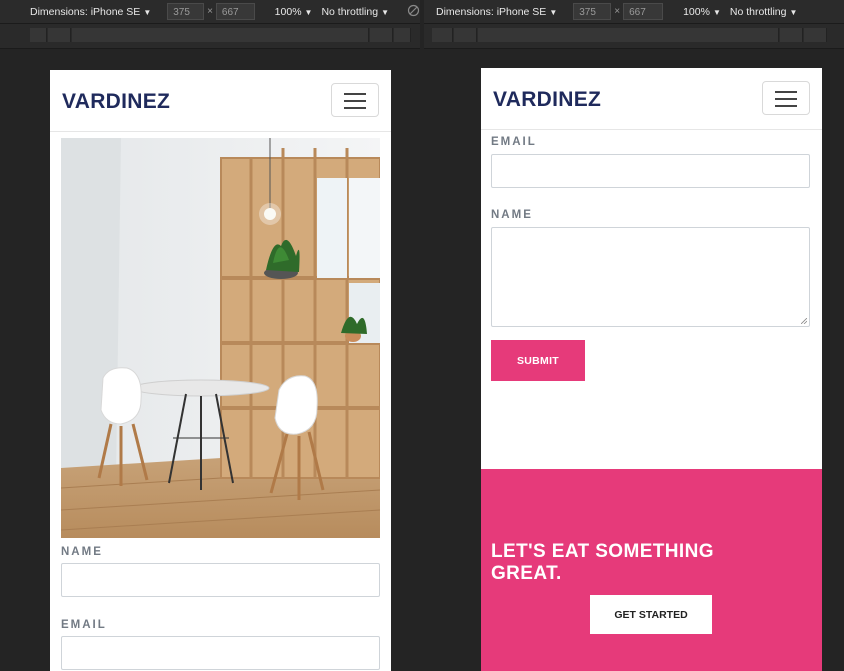 The height and width of the screenshot is (671, 844). I want to click on submit-button: SUBMIT, so click(538, 360).